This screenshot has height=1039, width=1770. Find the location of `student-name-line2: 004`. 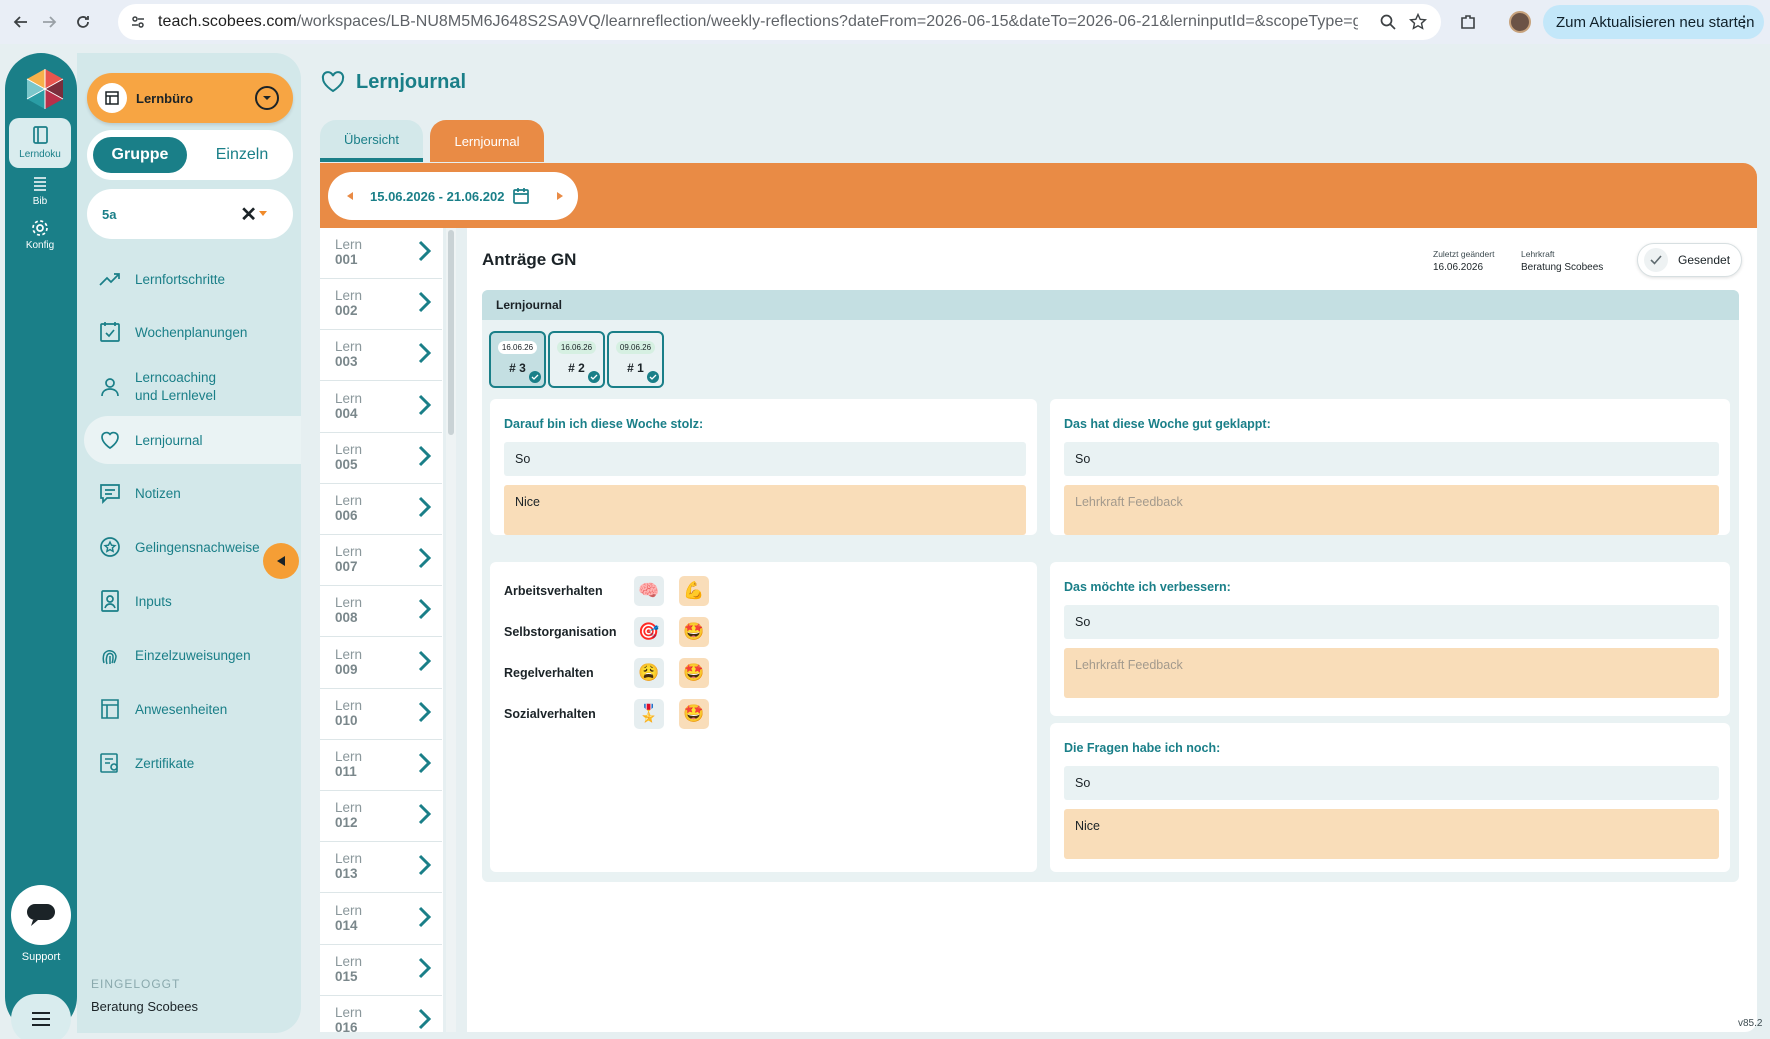

student-name-line2: 004 is located at coordinates (346, 413).